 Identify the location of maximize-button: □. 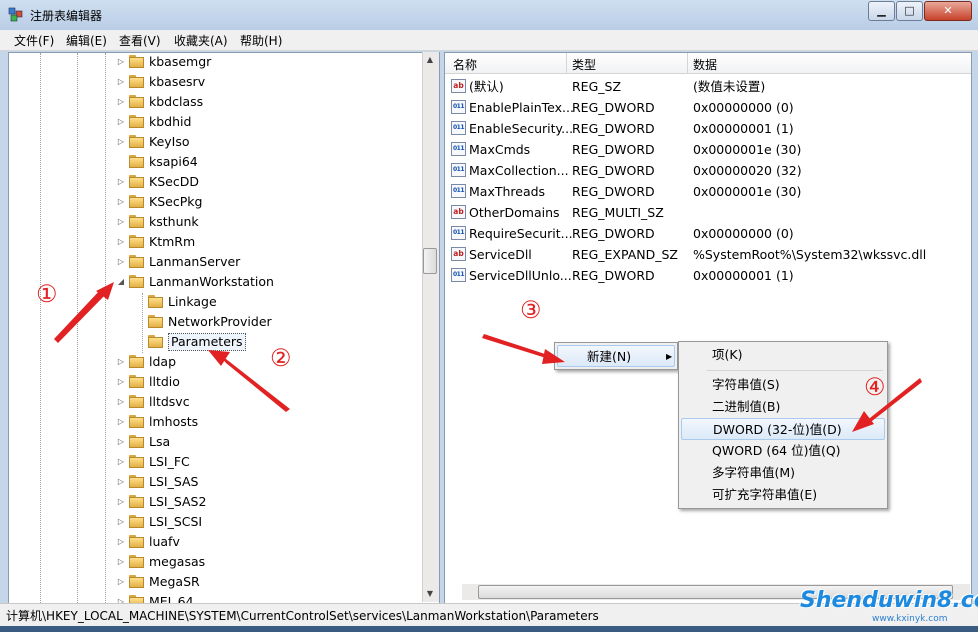
(909, 11).